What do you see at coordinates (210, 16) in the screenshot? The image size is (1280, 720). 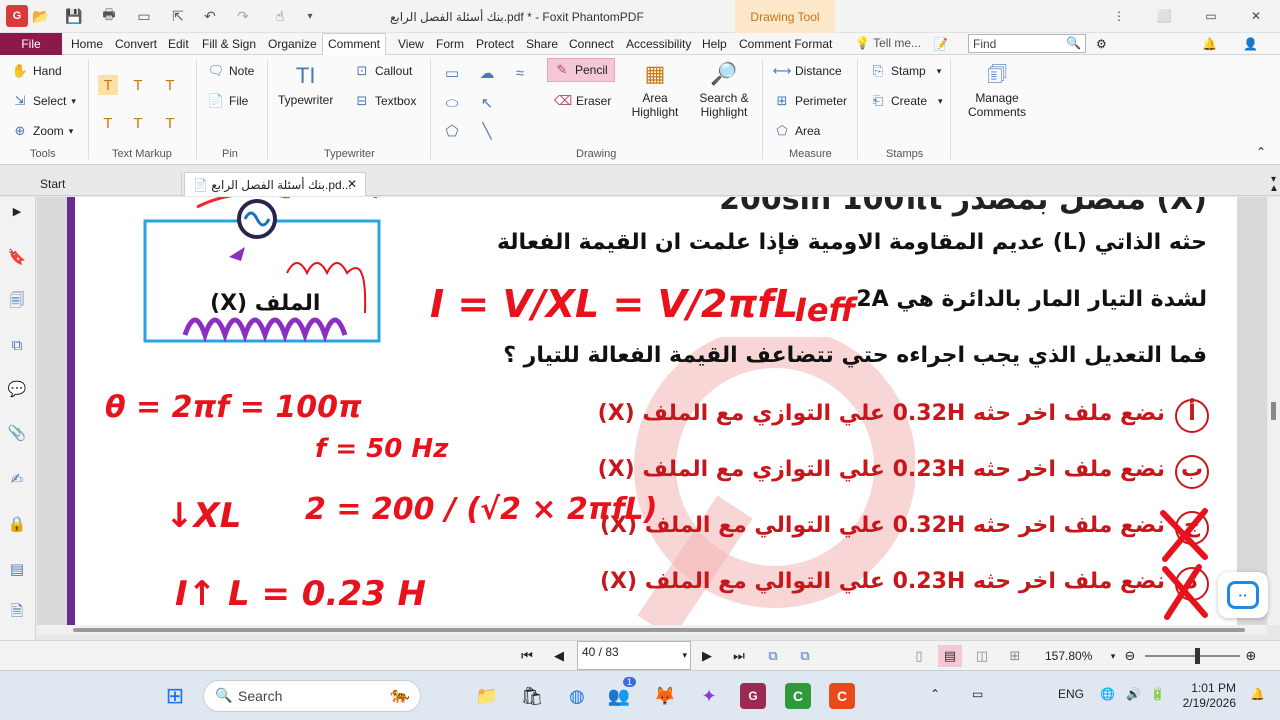 I see `undo-icon: ↶` at bounding box center [210, 16].